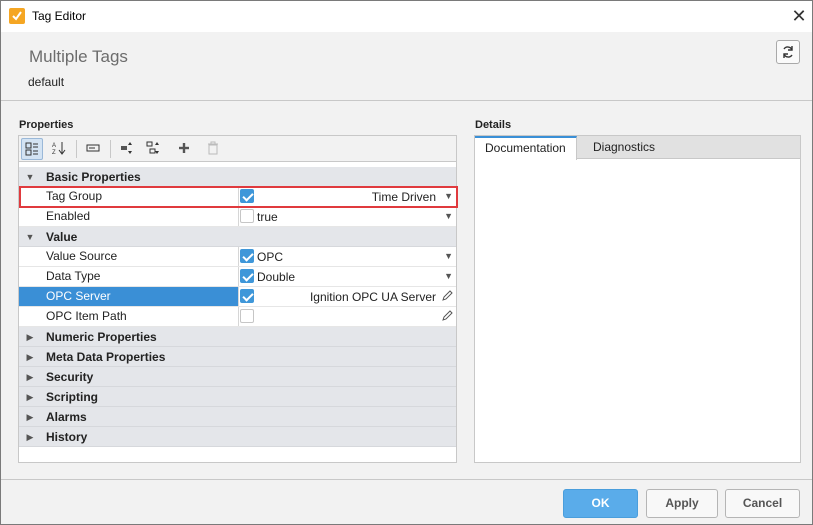  I want to click on add-button, so click(185, 149).